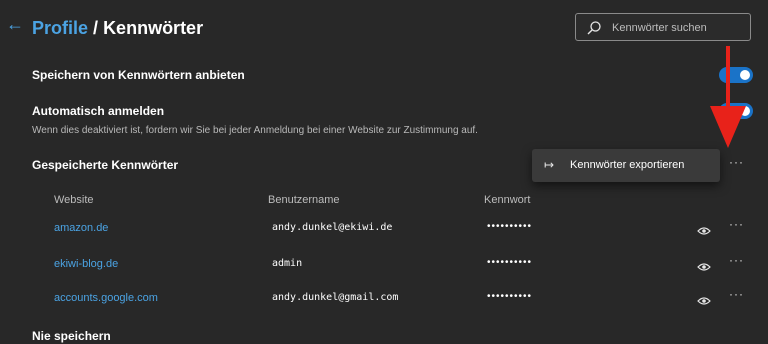 The width and height of the screenshot is (768, 344). I want to click on password-row: ekiwi-blog.de admin •••••••••• ···, so click(384, 265).